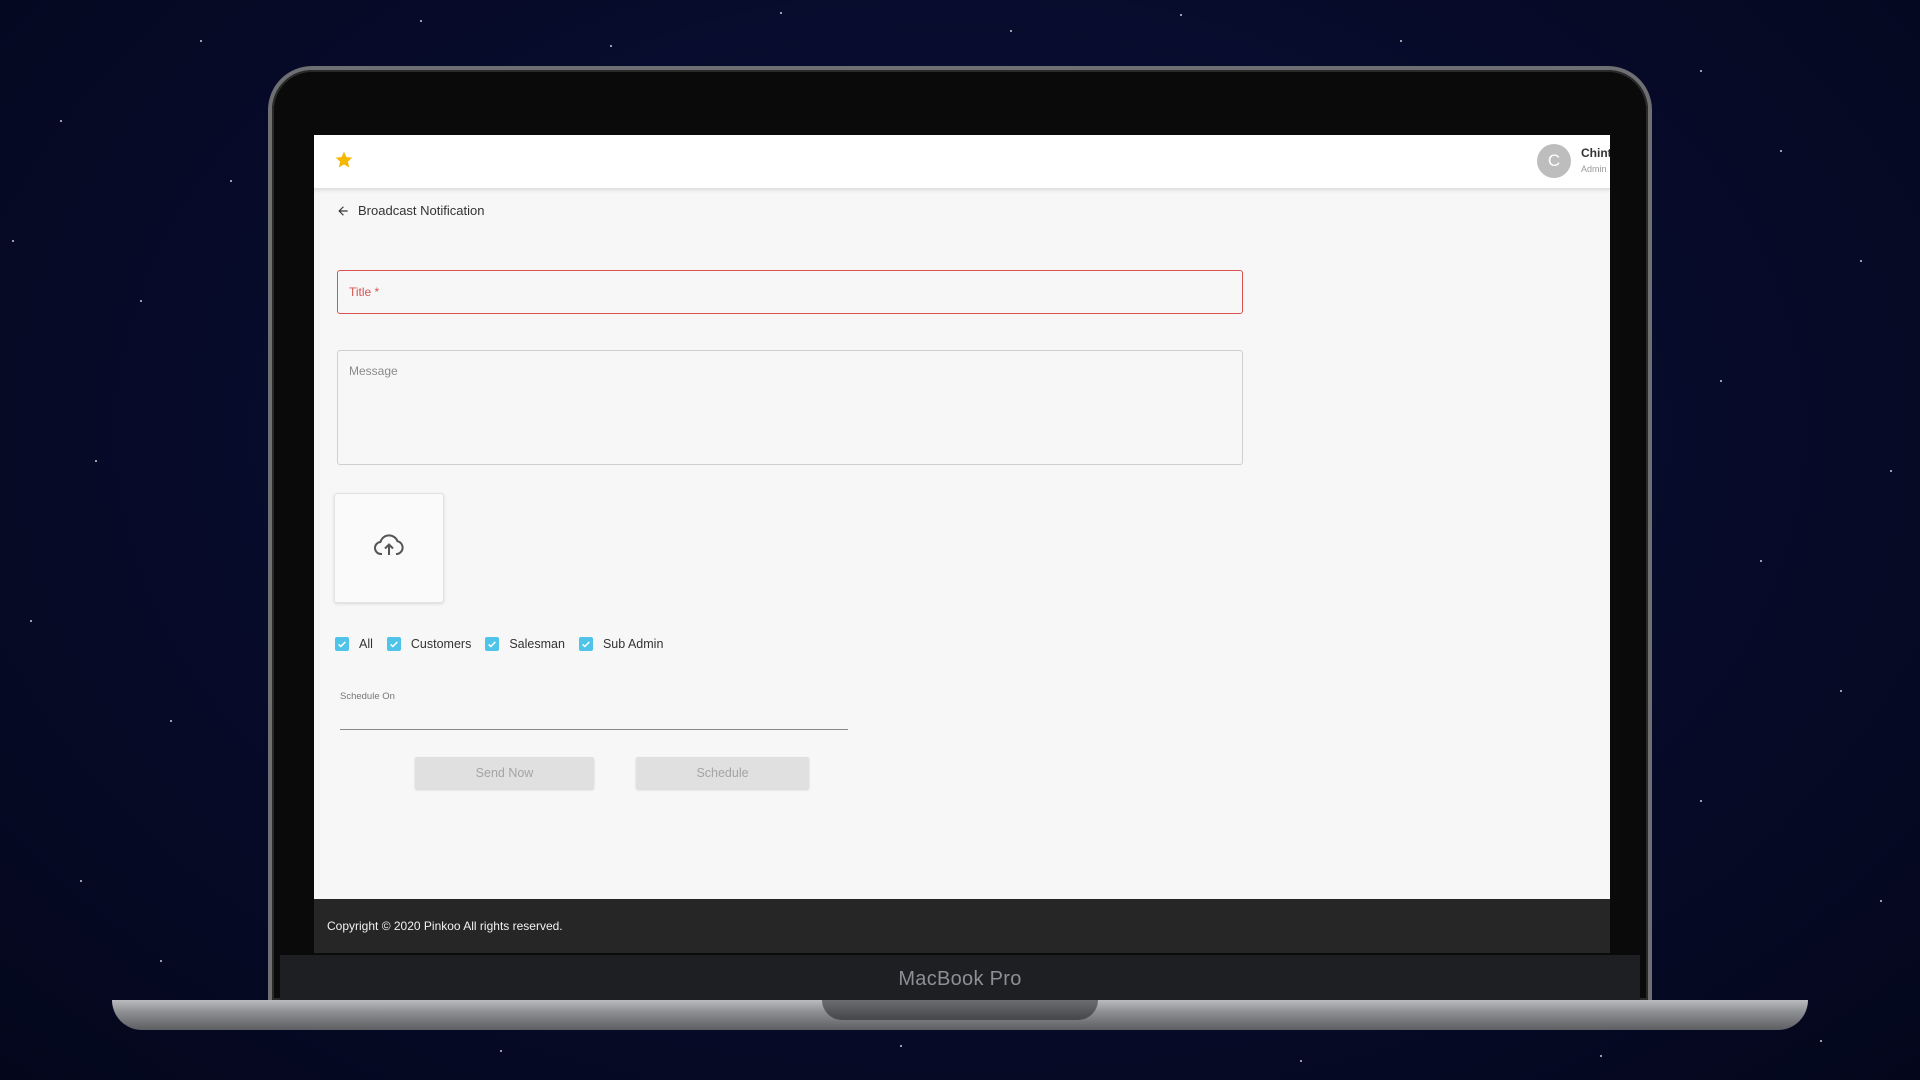 The height and width of the screenshot is (1080, 1920). Describe the element at coordinates (344, 160) in the screenshot. I see `star-icon` at that location.